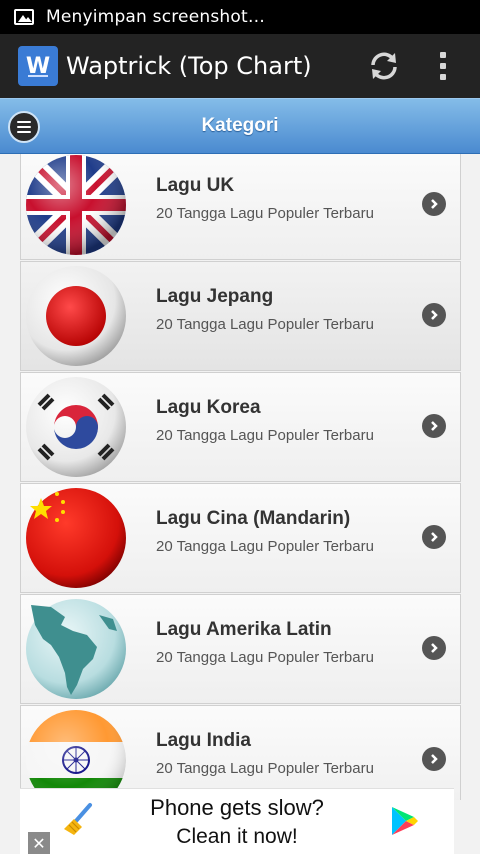 The image size is (480, 854). I want to click on screenshot-icon, so click(24, 17).